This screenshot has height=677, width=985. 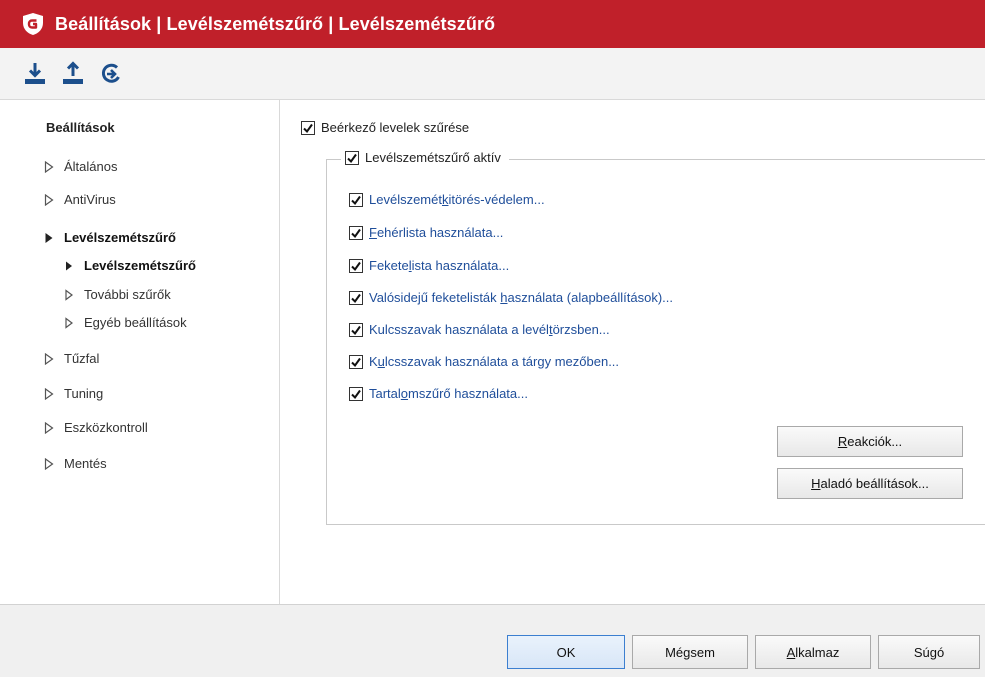 What do you see at coordinates (80, 127) in the screenshot?
I see `sidebar-heading: Beállítások` at bounding box center [80, 127].